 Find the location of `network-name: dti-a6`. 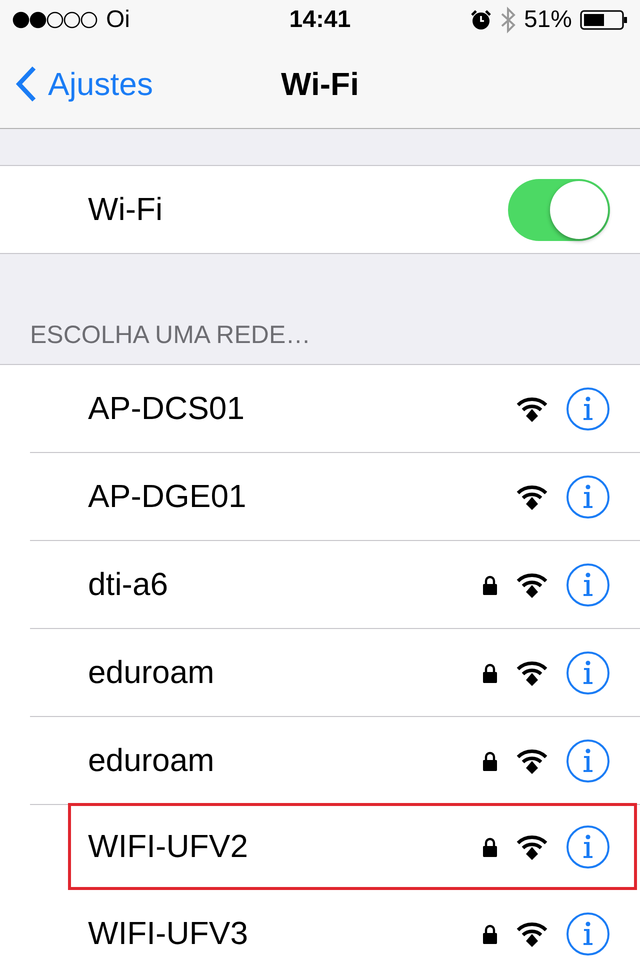

network-name: dti-a6 is located at coordinates (128, 584).